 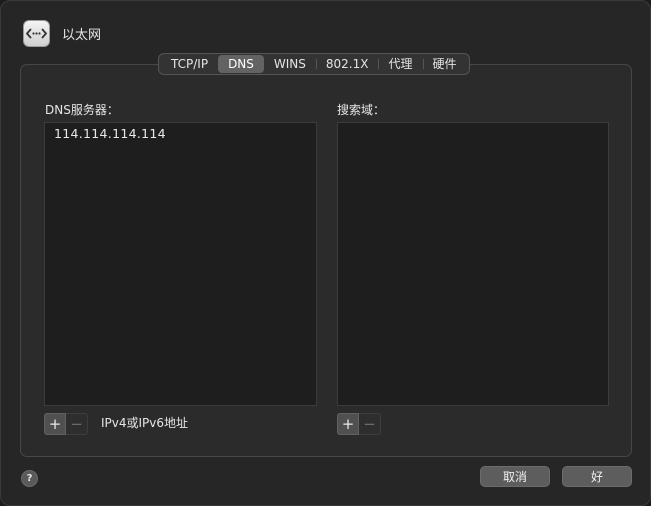 What do you see at coordinates (55, 424) in the screenshot?
I see `add-dns-server-button: +` at bounding box center [55, 424].